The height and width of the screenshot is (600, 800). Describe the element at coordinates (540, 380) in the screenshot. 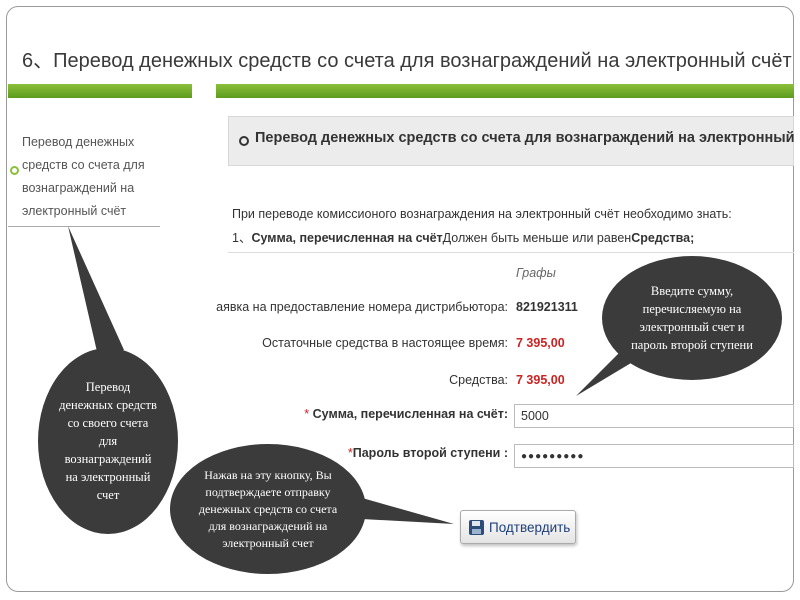

I see `funds-value: 7 395,00` at that location.